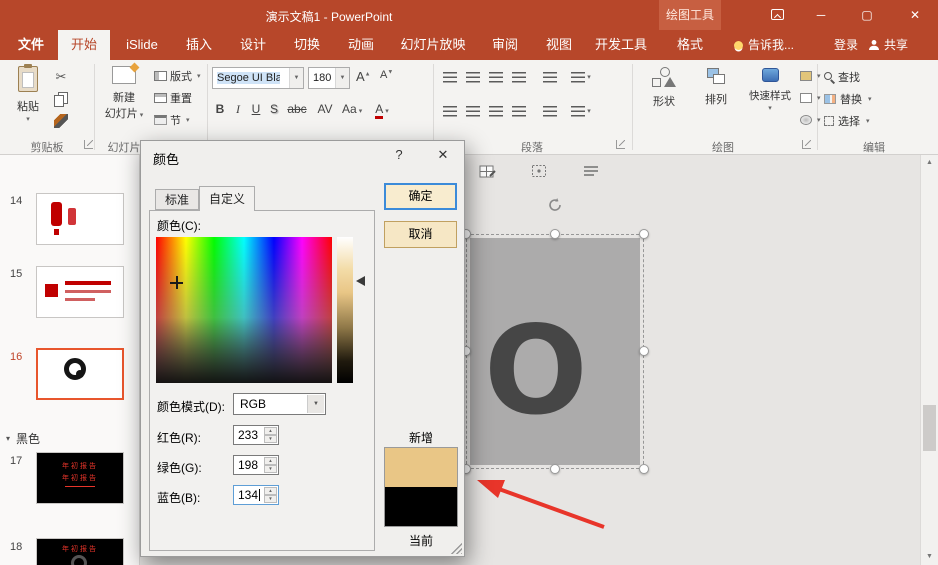 The height and width of the screenshot is (565, 938). I want to click on vertical-scrollbar: ▲ ▼, so click(929, 360).